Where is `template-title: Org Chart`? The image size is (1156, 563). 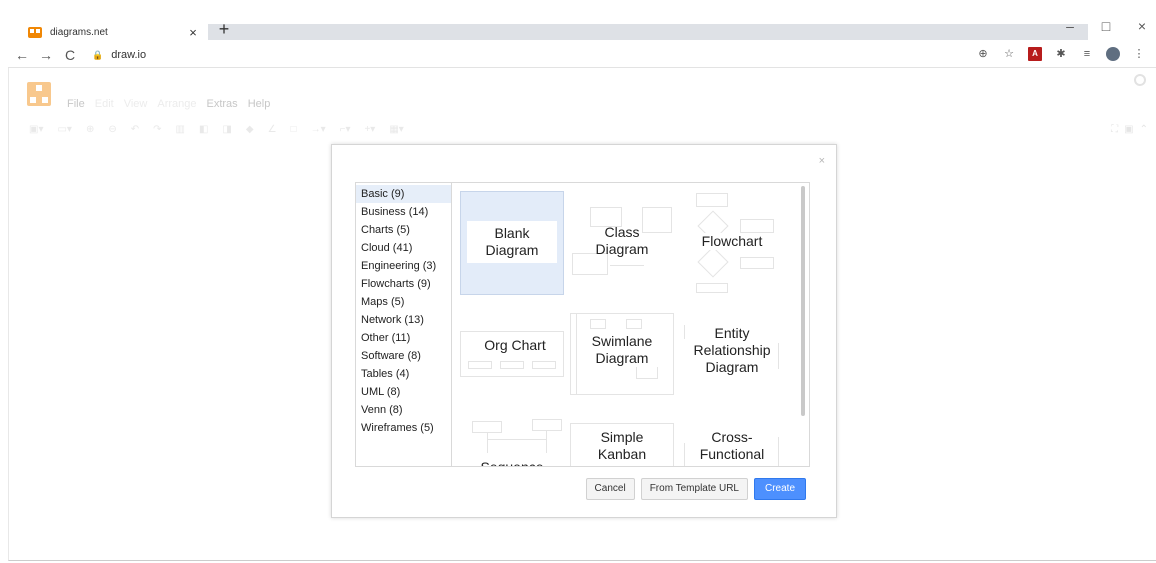
template-title: Org Chart is located at coordinates (515, 345).